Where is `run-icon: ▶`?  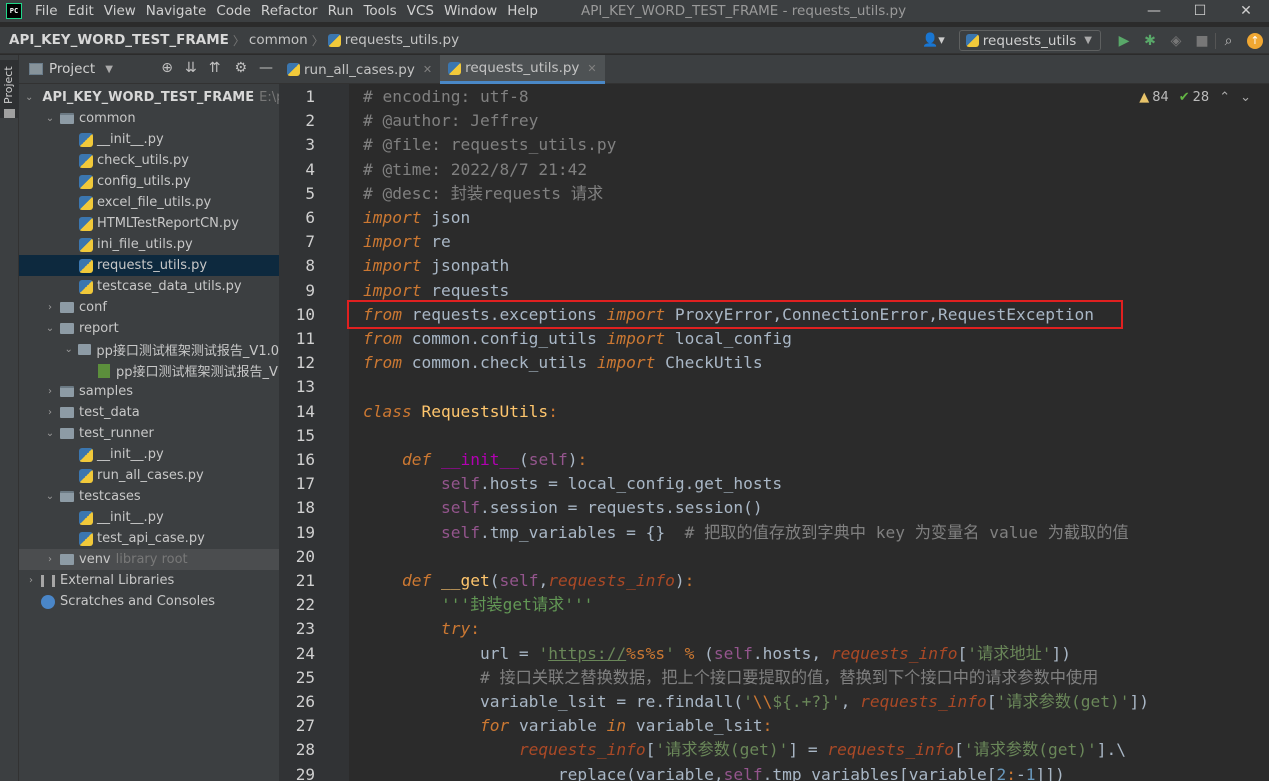 run-icon: ▶ is located at coordinates (1124, 41).